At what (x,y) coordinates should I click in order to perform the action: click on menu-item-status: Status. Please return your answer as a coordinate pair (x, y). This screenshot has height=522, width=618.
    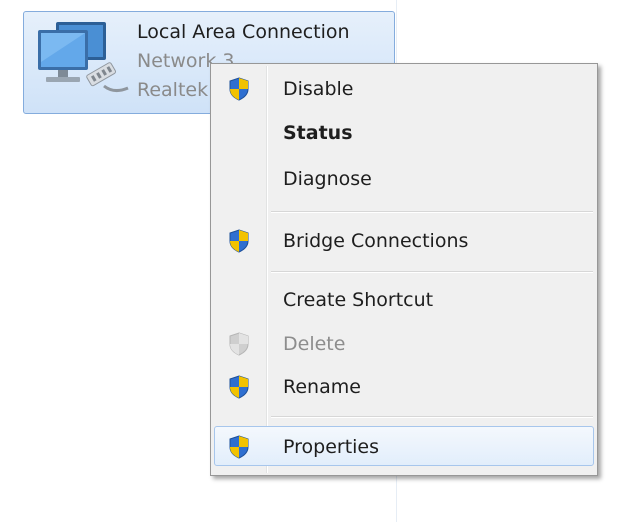
    Looking at the image, I should click on (404, 132).